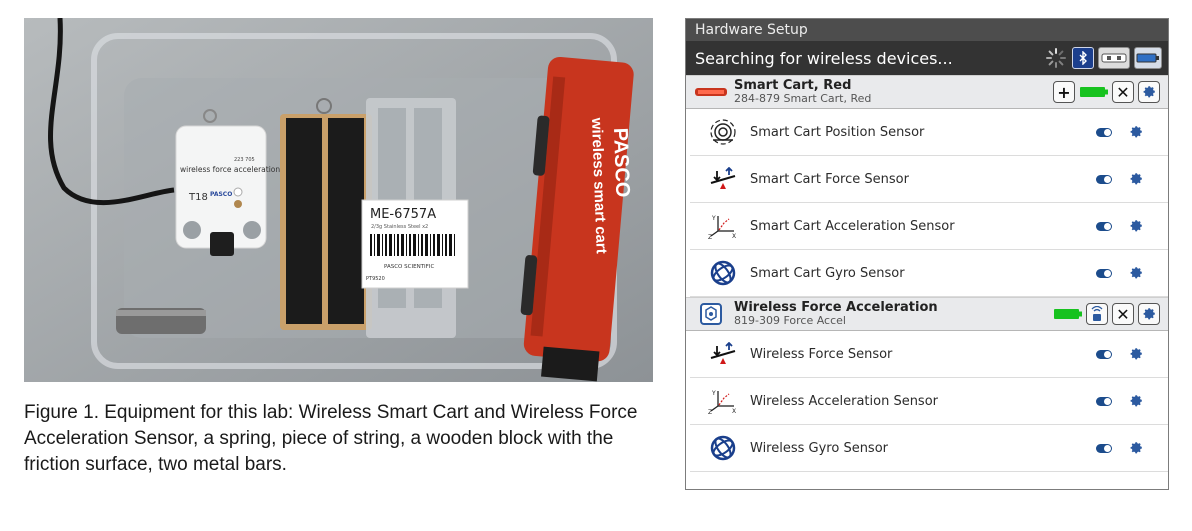  Describe the element at coordinates (409, 267) in the screenshot. I see `bag-brand-text: PASCO SCIENTIFIC` at that location.